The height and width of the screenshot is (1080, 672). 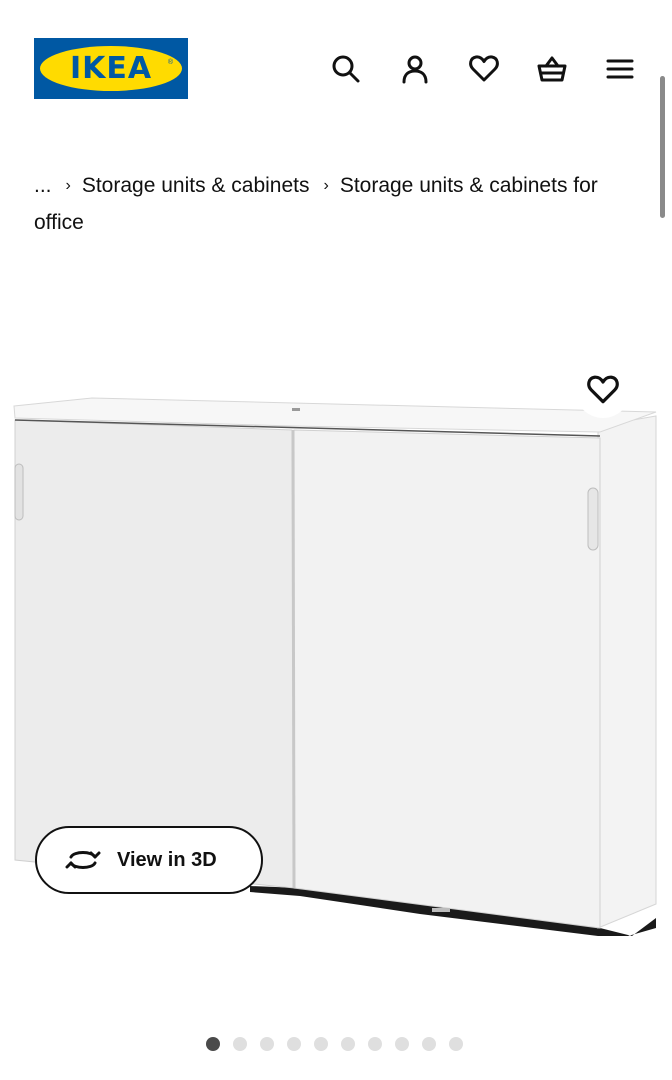 I want to click on page-scrollbar, so click(x=662, y=147).